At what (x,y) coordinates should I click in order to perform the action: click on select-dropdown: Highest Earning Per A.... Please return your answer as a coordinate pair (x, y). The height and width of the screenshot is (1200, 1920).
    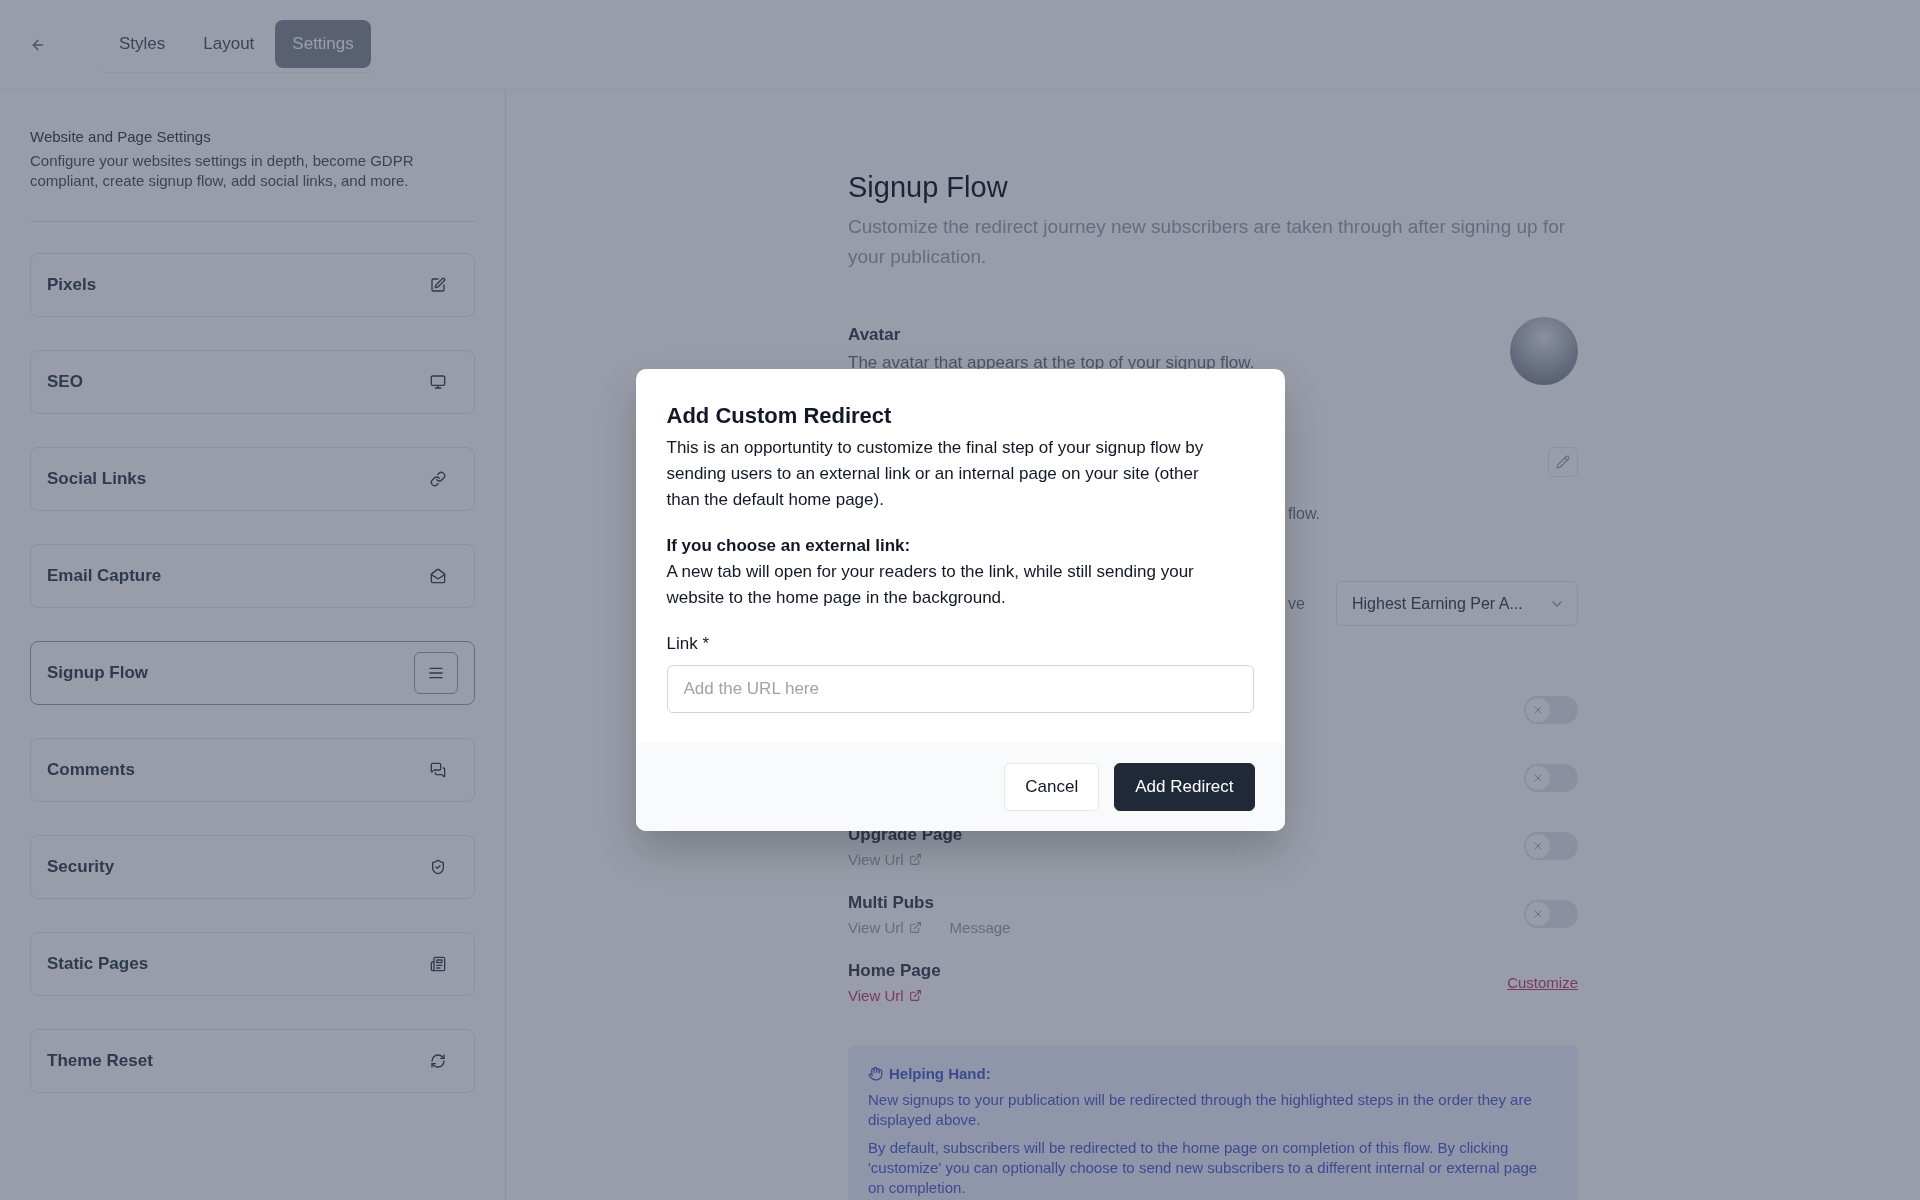
    Looking at the image, I should click on (1457, 603).